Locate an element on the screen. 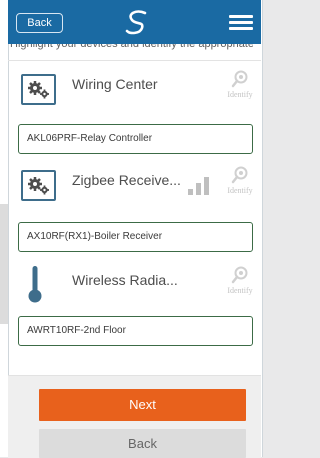 The height and width of the screenshot is (458, 320). left-backdrop is located at coordinates (4, 228).